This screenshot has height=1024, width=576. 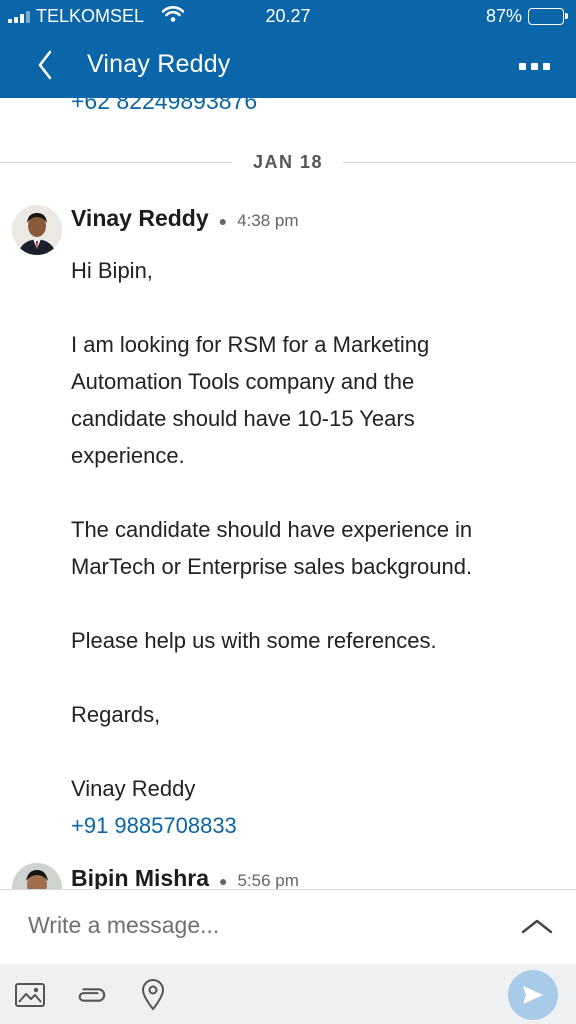 I want to click on message-line: MarTech or Enterprise sales background., so click(x=272, y=566).